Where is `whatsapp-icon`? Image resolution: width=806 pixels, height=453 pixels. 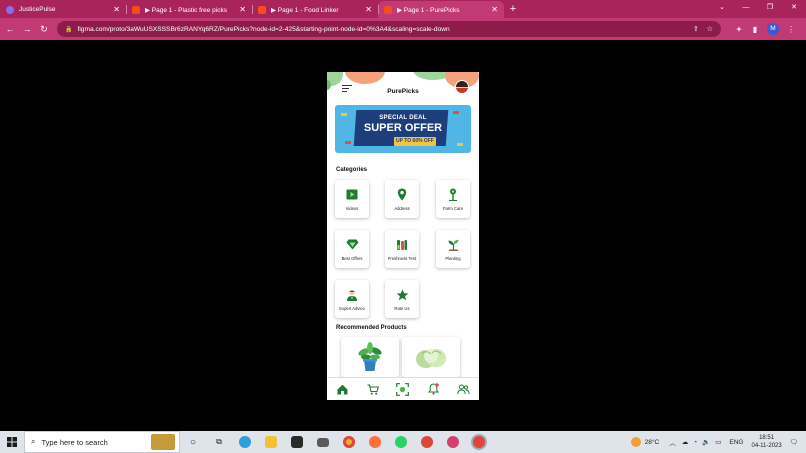
whatsapp-icon is located at coordinates (401, 442).